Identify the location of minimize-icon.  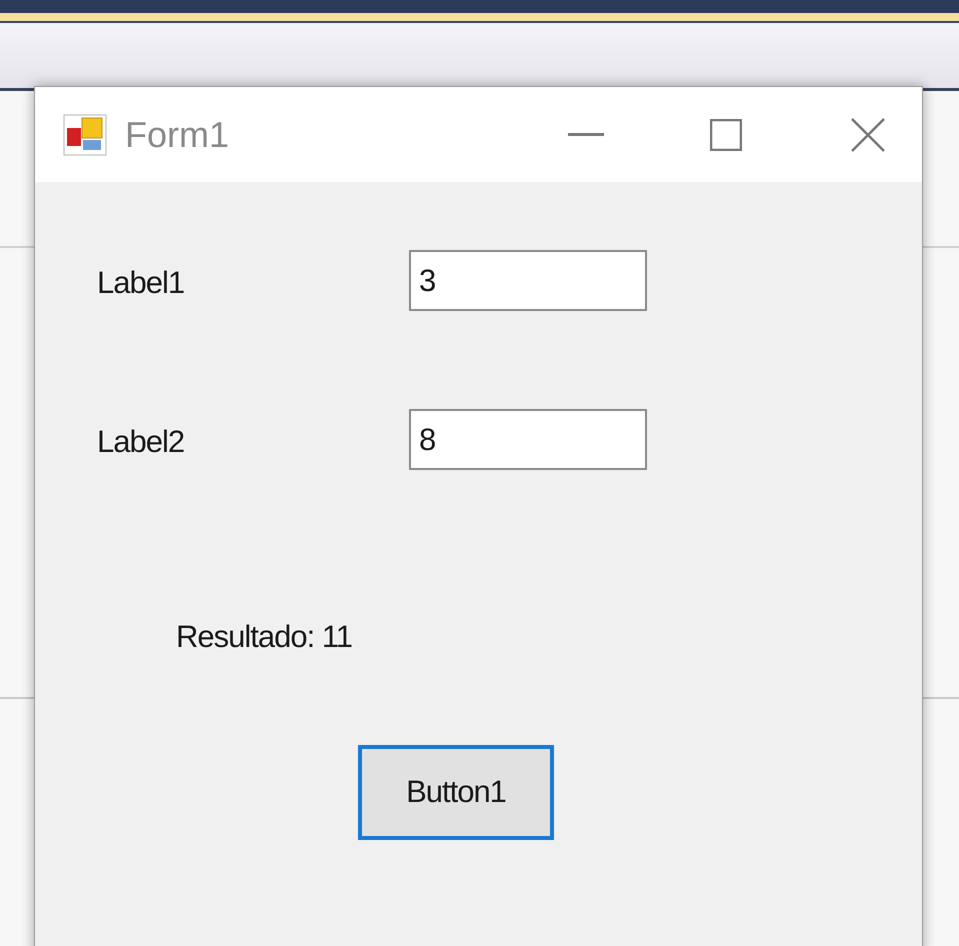
(586, 134).